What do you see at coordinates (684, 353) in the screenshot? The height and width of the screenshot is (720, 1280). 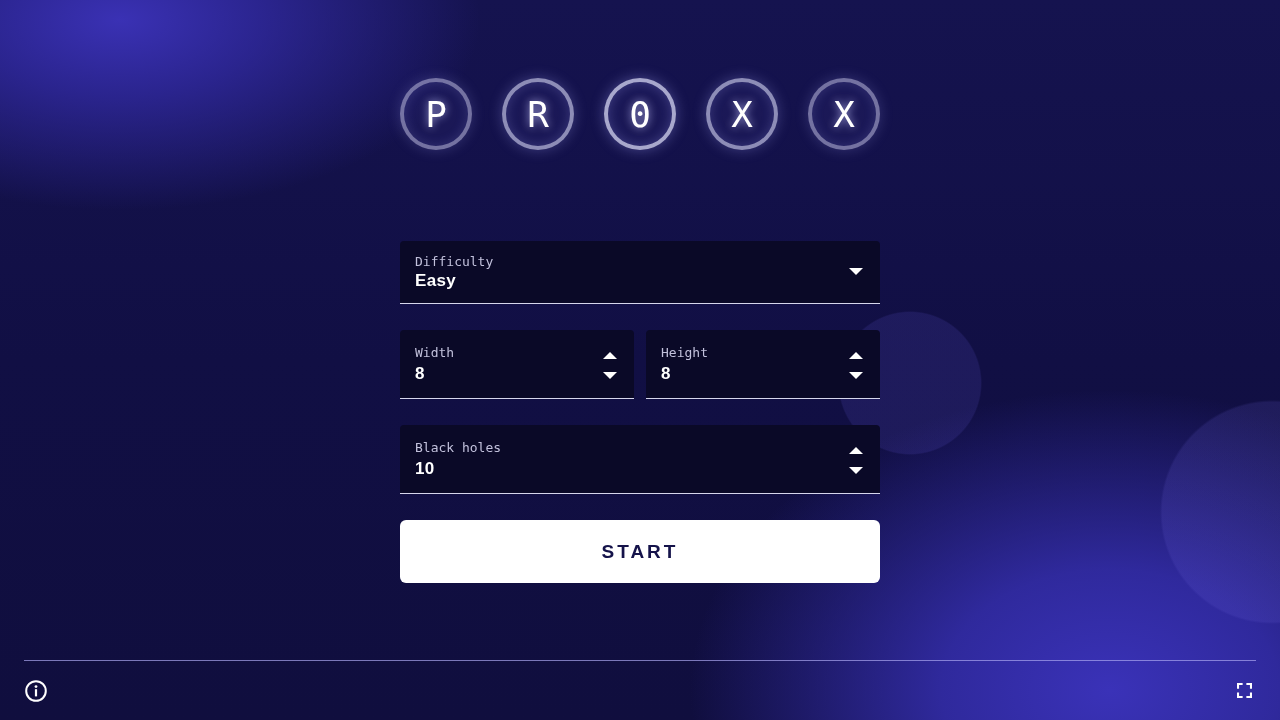 I see `field-label: Height` at bounding box center [684, 353].